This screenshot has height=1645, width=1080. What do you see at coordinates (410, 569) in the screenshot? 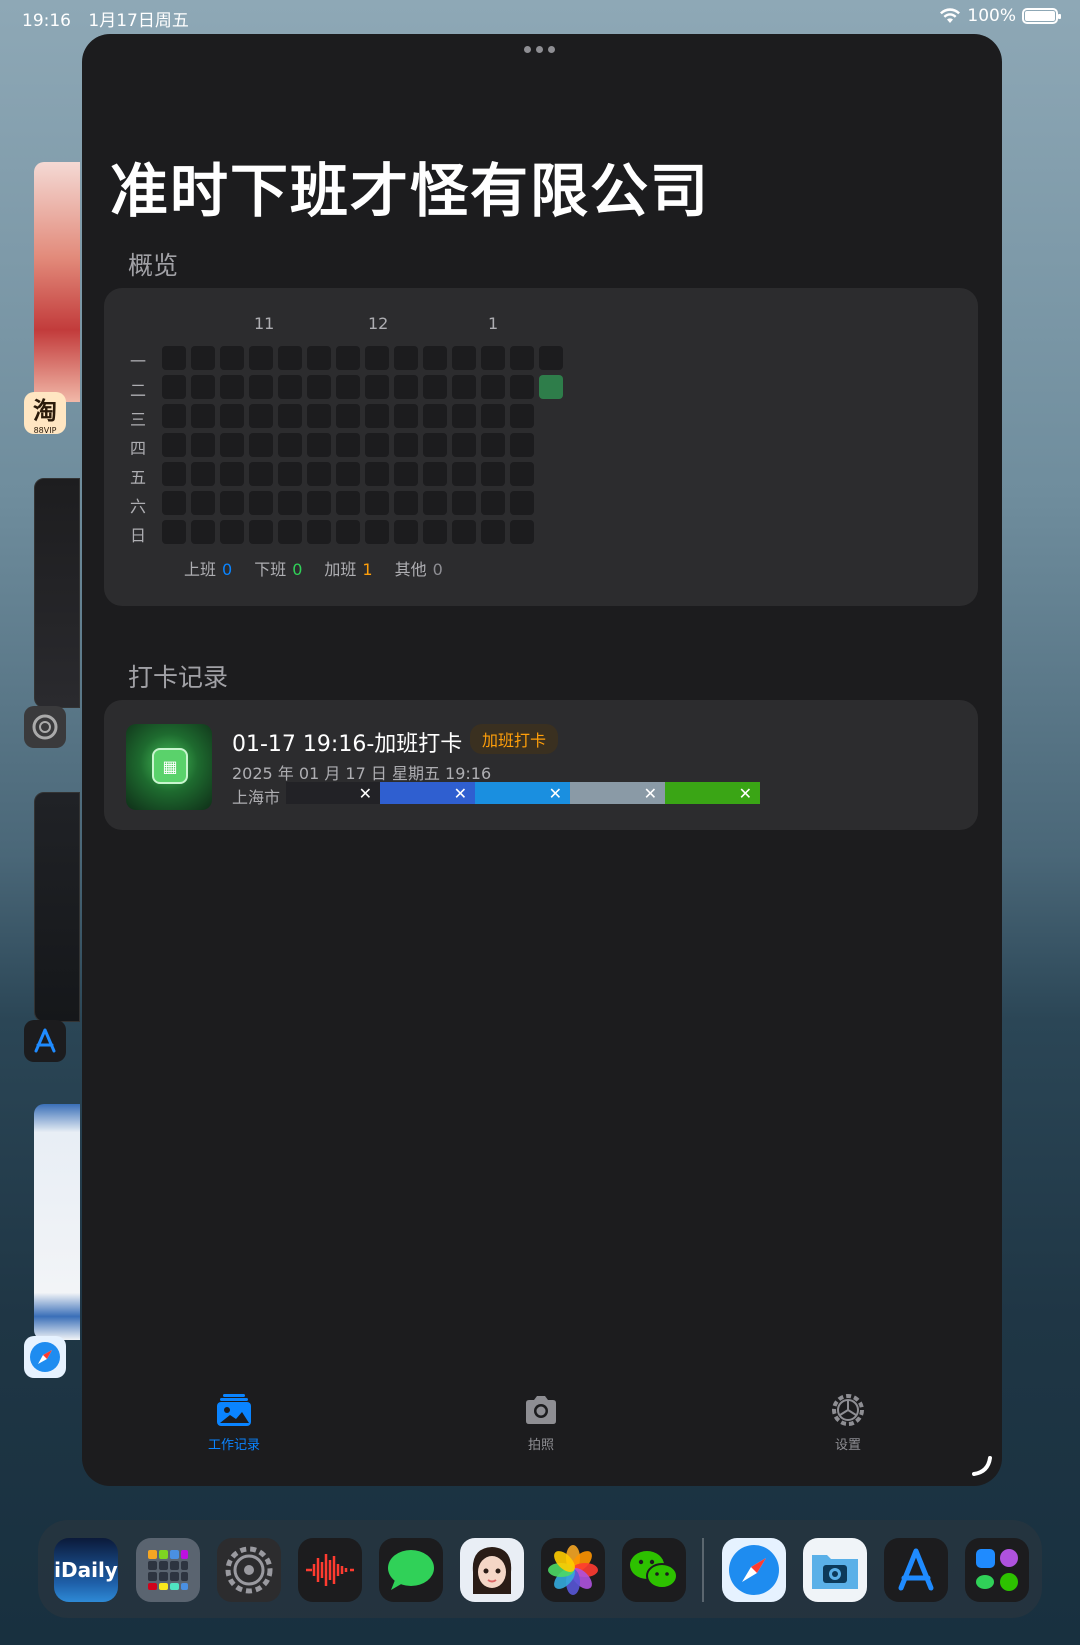
I see `legend-label: 其他` at bounding box center [410, 569].